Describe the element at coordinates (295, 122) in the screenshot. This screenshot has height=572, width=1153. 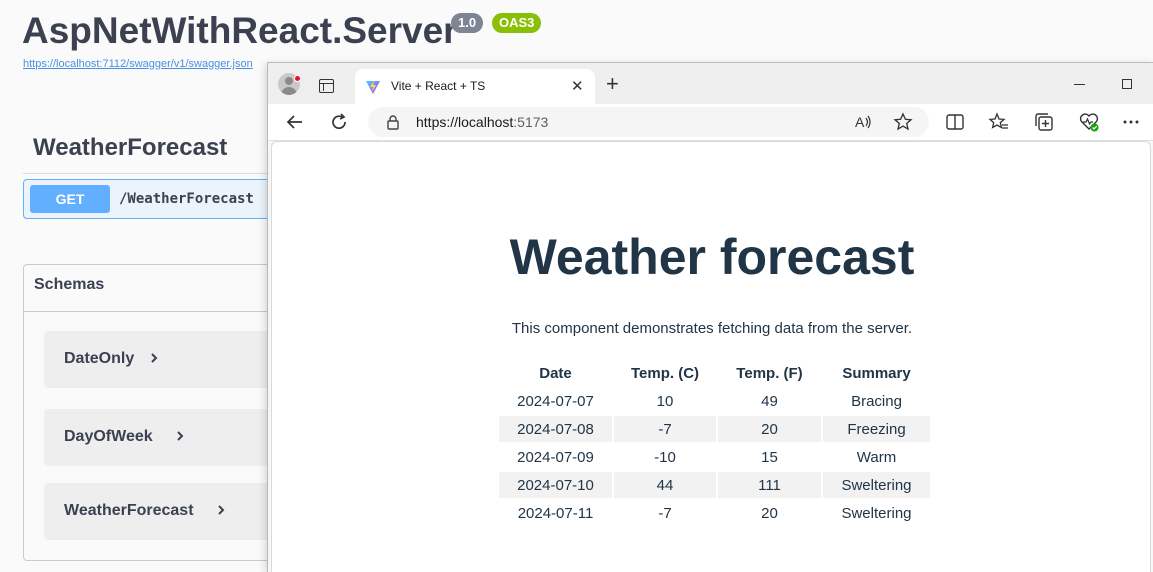
I see `back-icon` at that location.